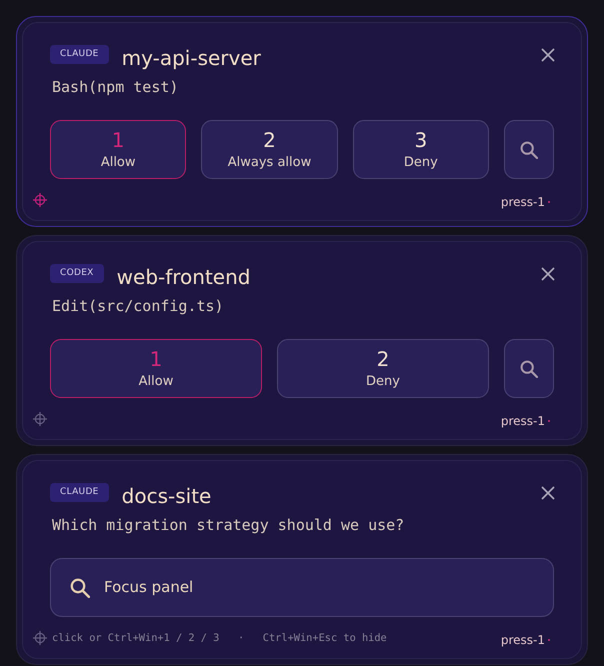  I want to click on project-title: docs-site, so click(167, 496).